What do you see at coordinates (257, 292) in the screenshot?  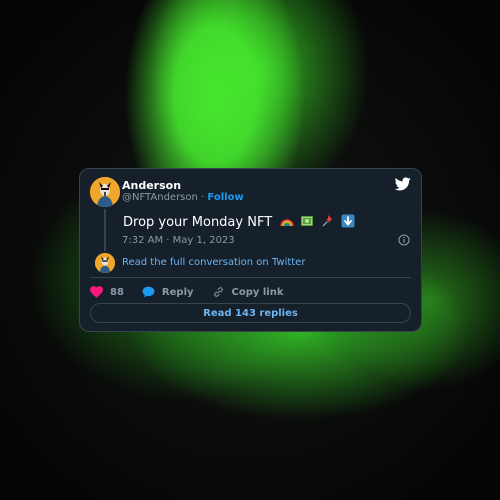 I see `copy-link-label: Copy link` at bounding box center [257, 292].